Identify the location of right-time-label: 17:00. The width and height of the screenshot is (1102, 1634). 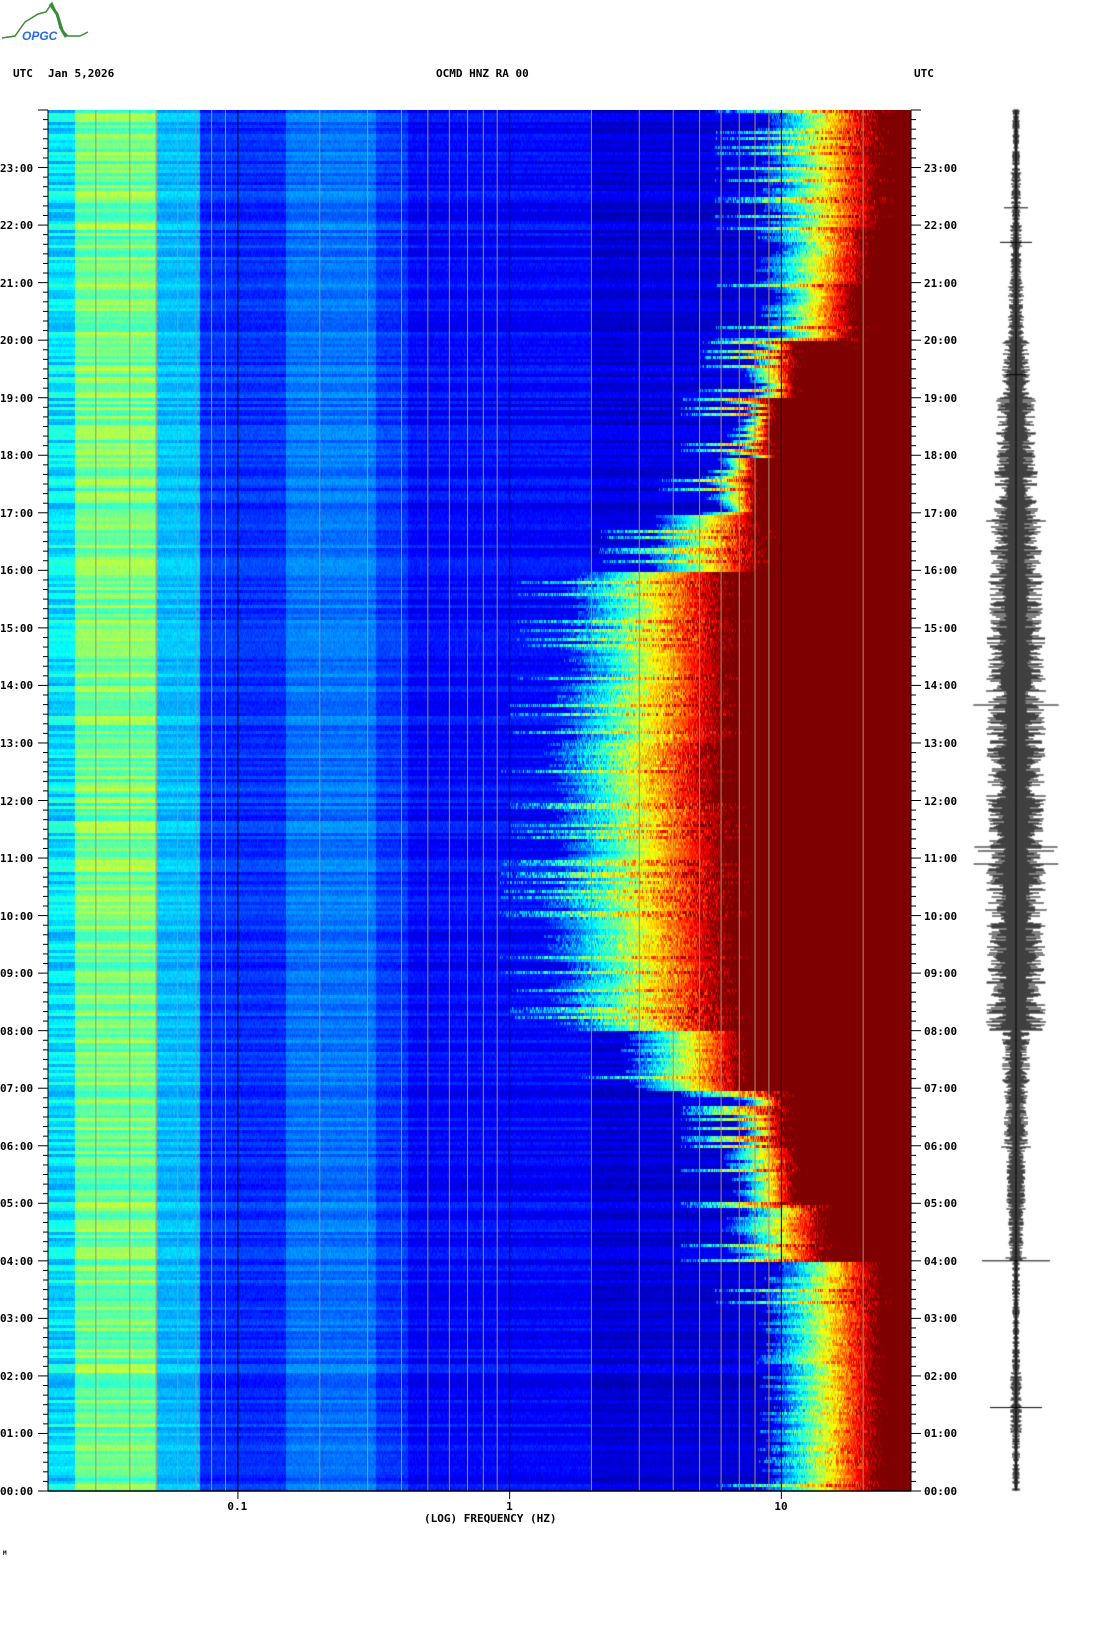
(941, 513).